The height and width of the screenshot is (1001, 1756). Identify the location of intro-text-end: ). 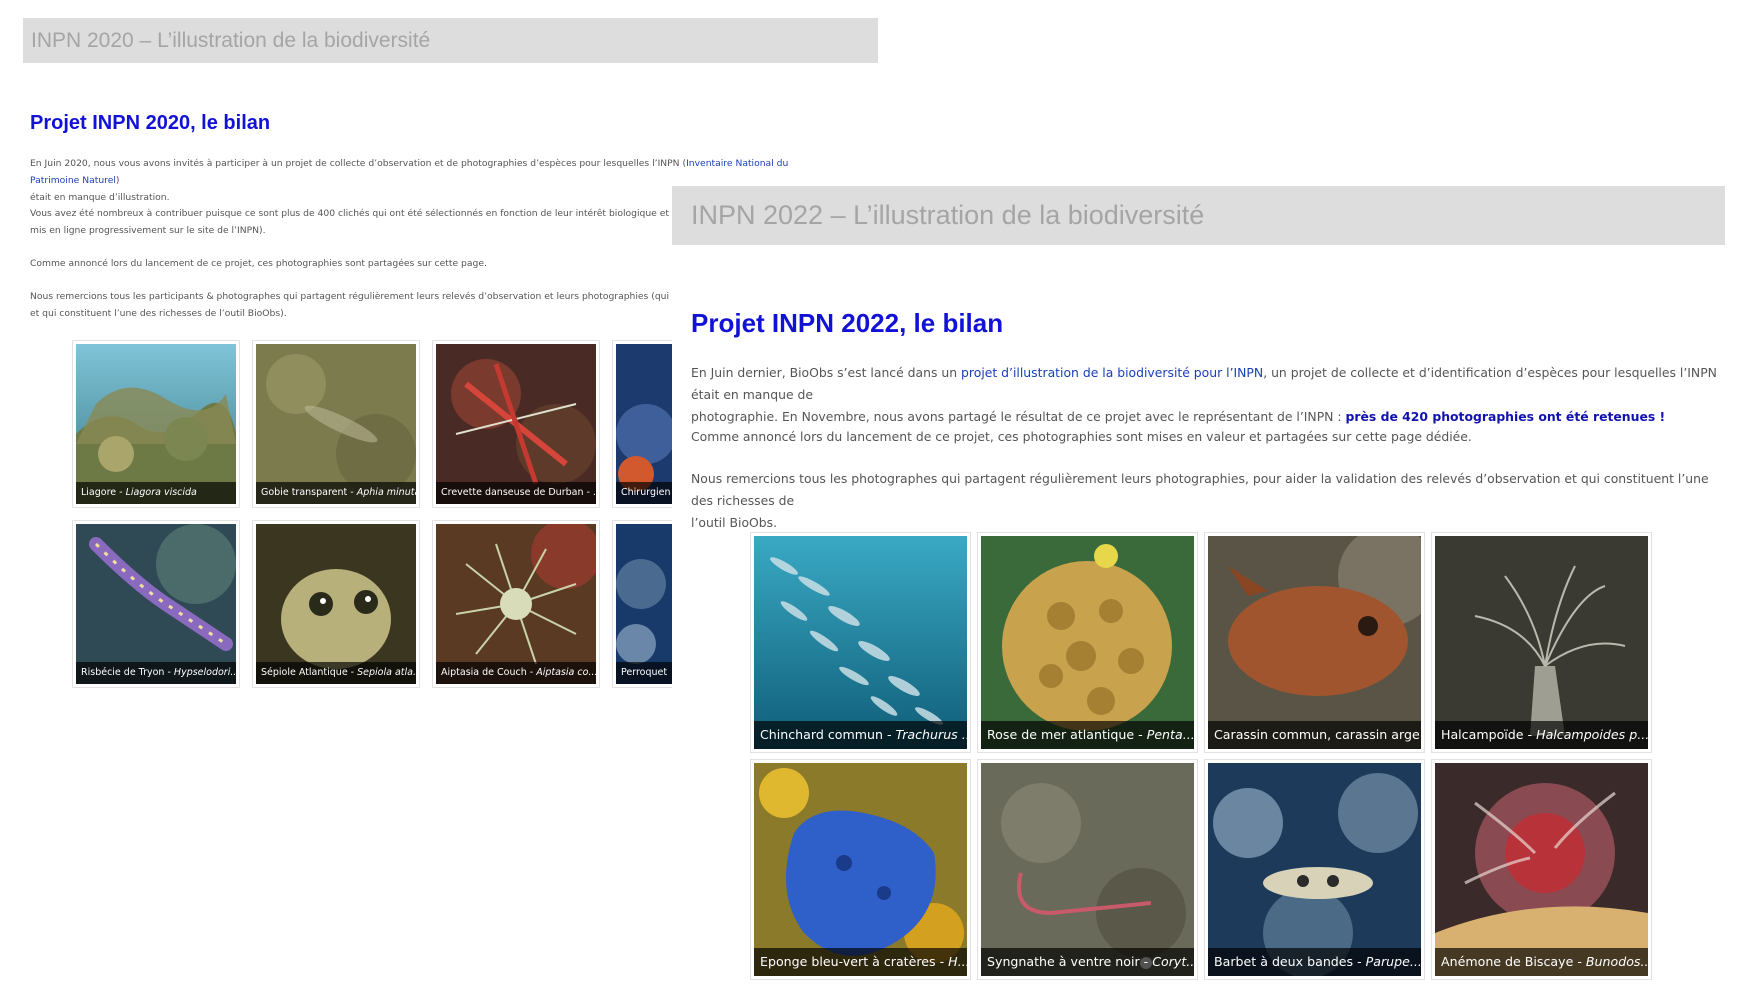
(117, 180).